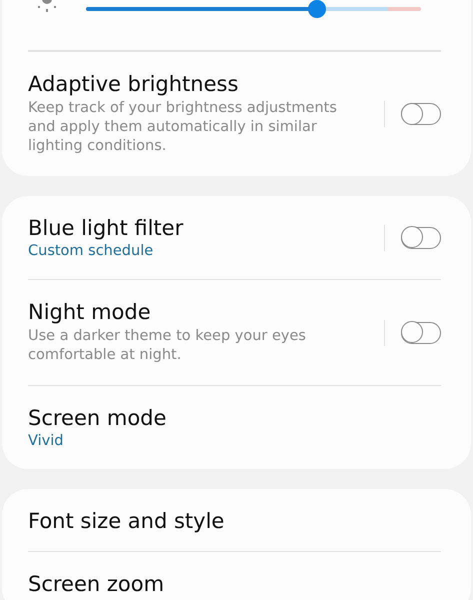 This screenshot has width=473, height=600. What do you see at coordinates (200, 84) in the screenshot?
I see `setting-title: Adaptive brightness` at bounding box center [200, 84].